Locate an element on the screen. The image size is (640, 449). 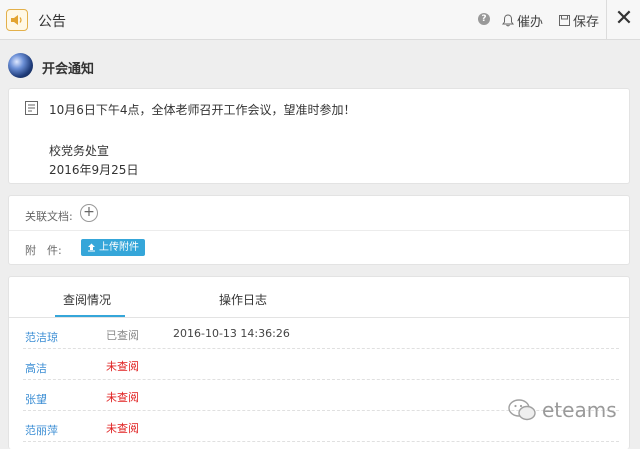
reader-name-link: 范洁琼 is located at coordinates (41, 337).